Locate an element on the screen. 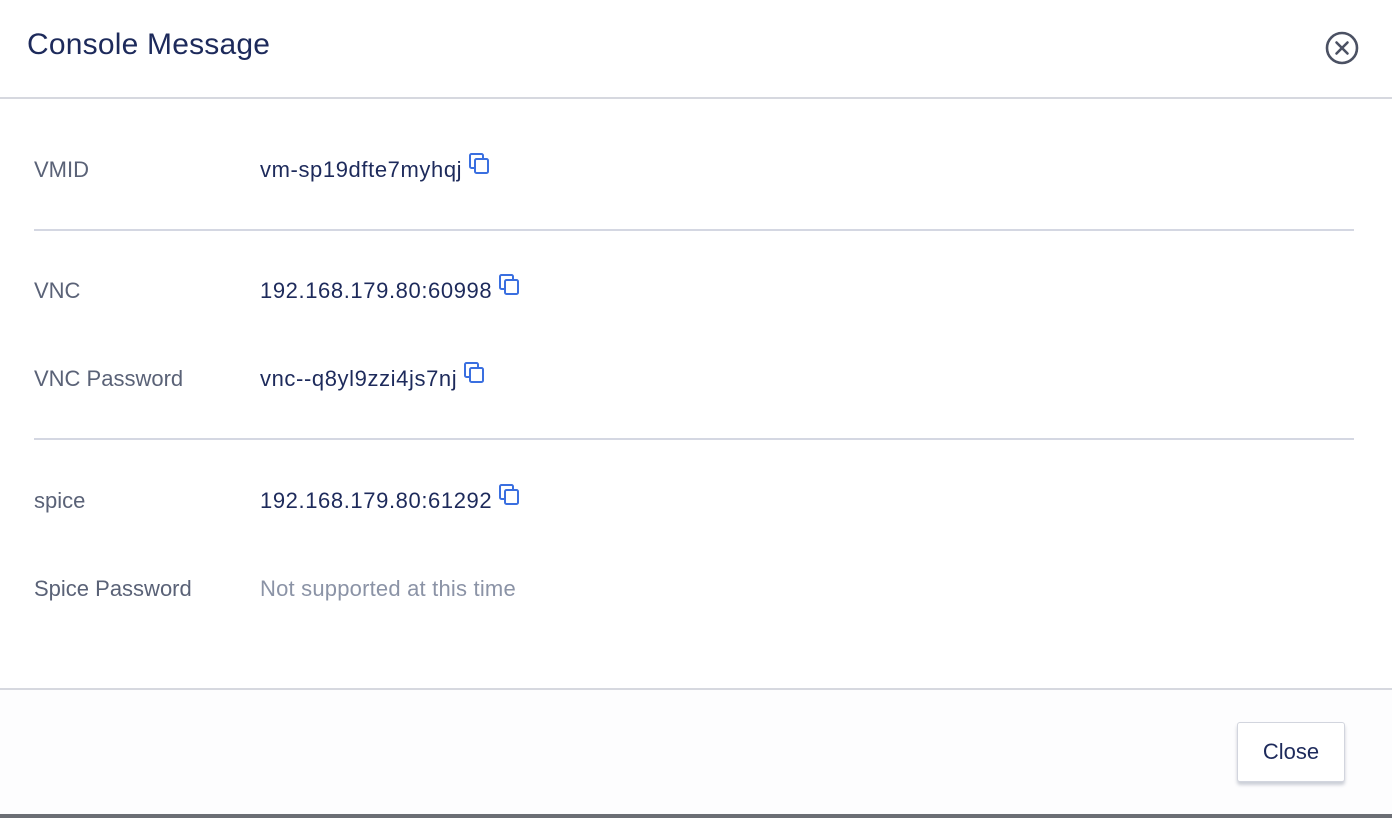  vnc-password-text: vnc--q8yl9zzi4js7nj is located at coordinates (359, 378).